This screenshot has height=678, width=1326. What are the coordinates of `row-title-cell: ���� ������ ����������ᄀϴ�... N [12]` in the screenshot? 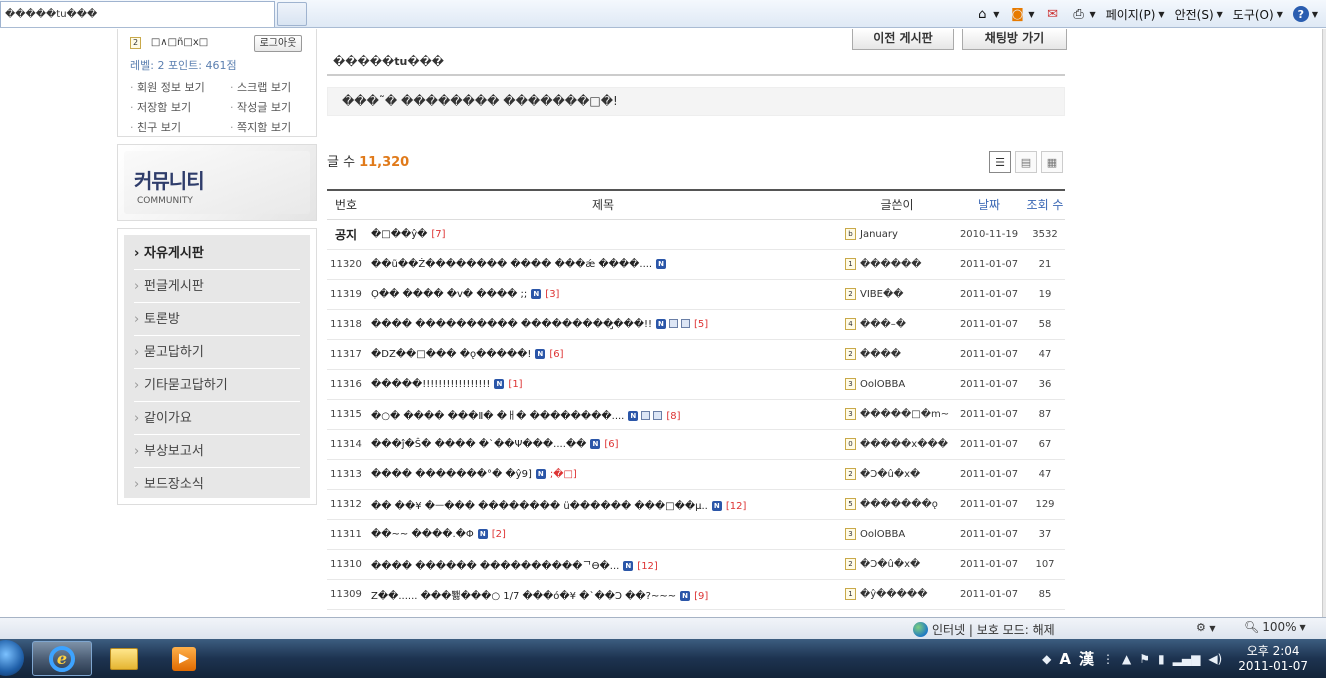 It's located at (603, 564).